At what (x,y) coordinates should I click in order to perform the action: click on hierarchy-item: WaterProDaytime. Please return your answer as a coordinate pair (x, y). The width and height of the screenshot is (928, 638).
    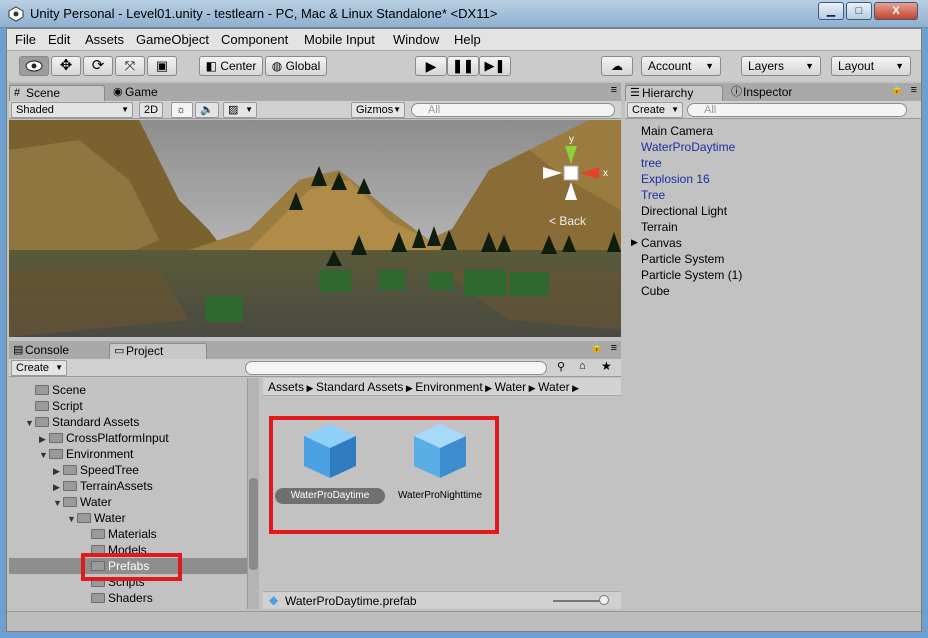
    Looking at the image, I should click on (688, 147).